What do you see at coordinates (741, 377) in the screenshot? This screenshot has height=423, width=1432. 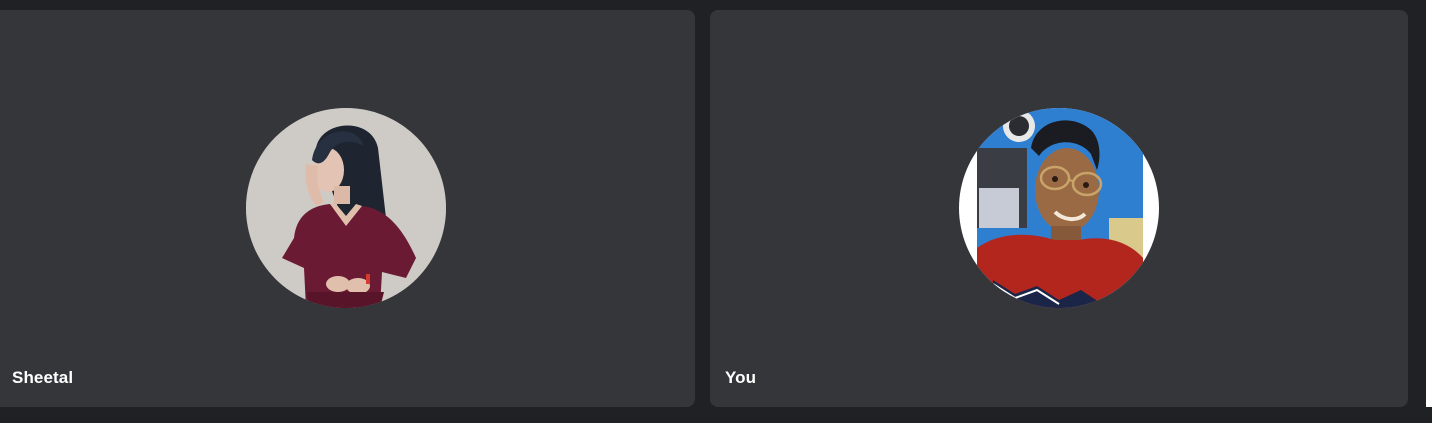 I see `participant-name: You` at bounding box center [741, 377].